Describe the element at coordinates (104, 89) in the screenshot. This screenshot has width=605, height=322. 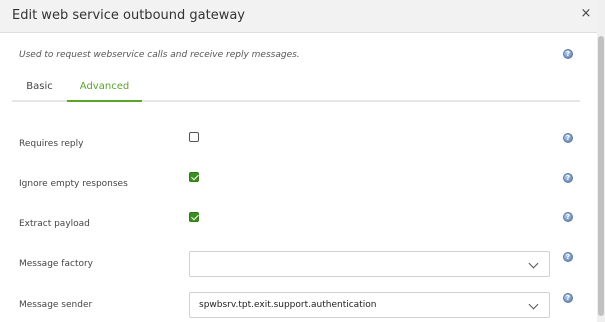
I see `tab-advanced: Advanced` at that location.